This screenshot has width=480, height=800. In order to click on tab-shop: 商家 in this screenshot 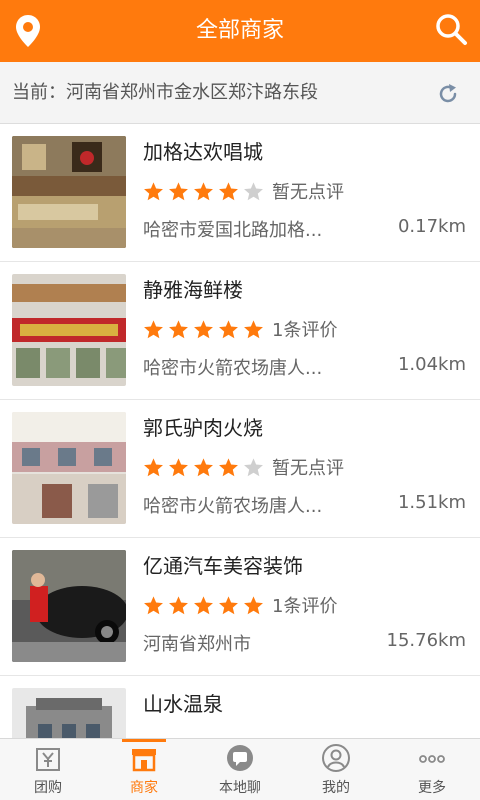, I will do `click(144, 769)`.